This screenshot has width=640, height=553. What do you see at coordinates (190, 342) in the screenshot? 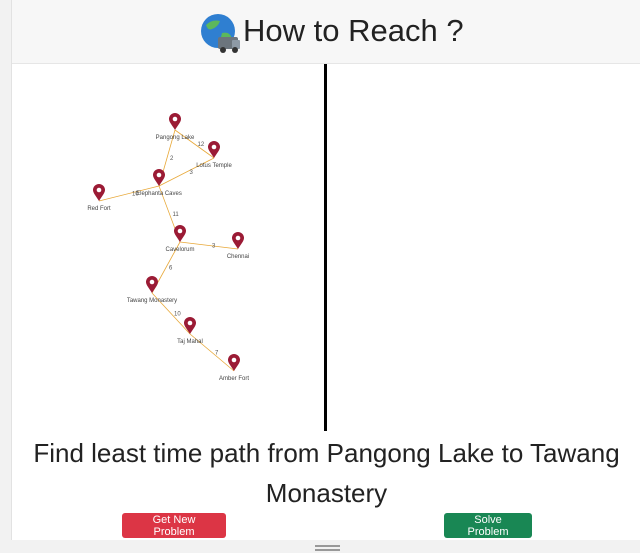
I see `node-label: Taj Mahal` at bounding box center [190, 342].